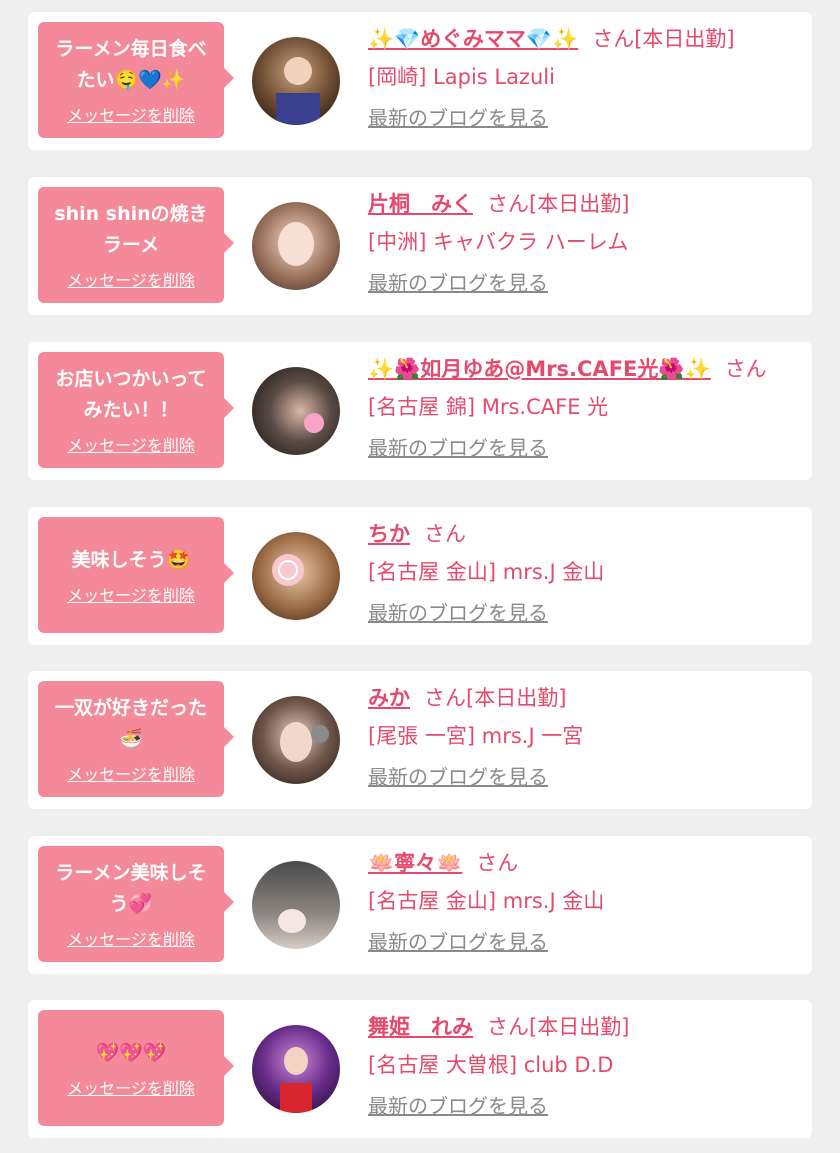  Describe the element at coordinates (476, 736) in the screenshot. I see `shop-name: [尾張 一宮] mrs.J 一宮` at that location.